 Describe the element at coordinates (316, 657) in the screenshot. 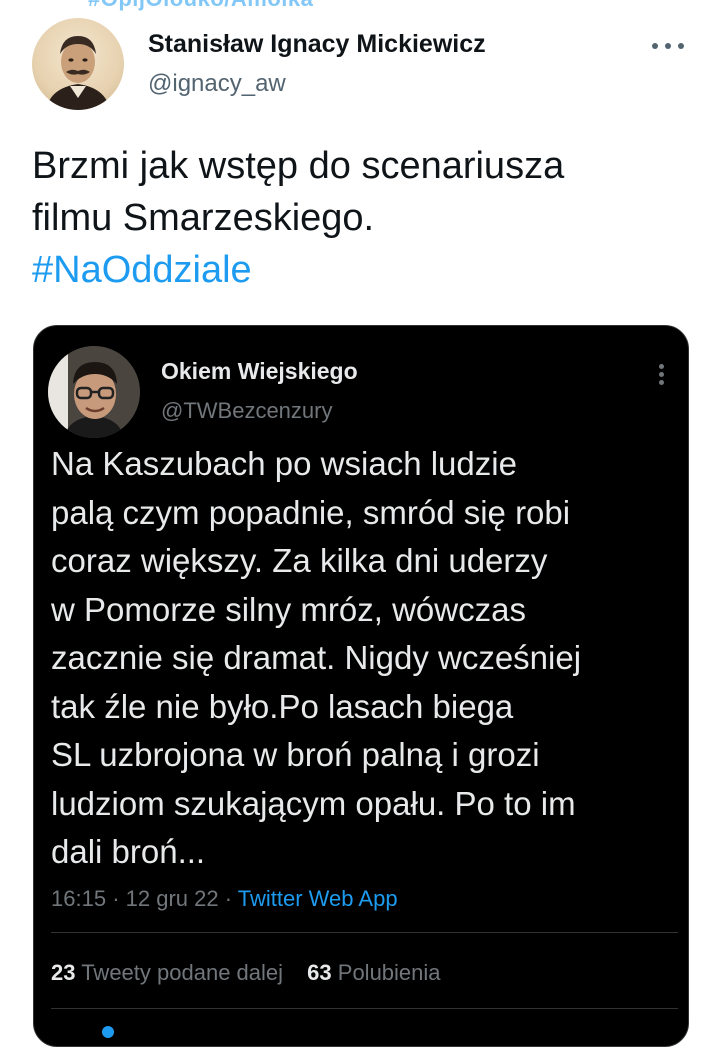

I see `quoted-text-line: zacznie się dramat. Nigdy wcześniej` at that location.